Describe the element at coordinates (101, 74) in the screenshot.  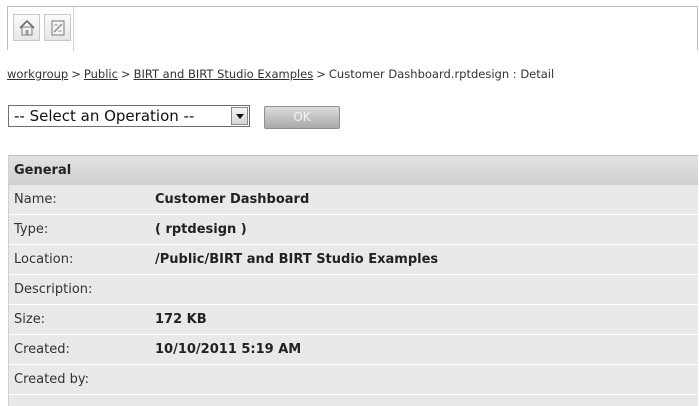
I see `breadcrumb-link-public: Public` at that location.